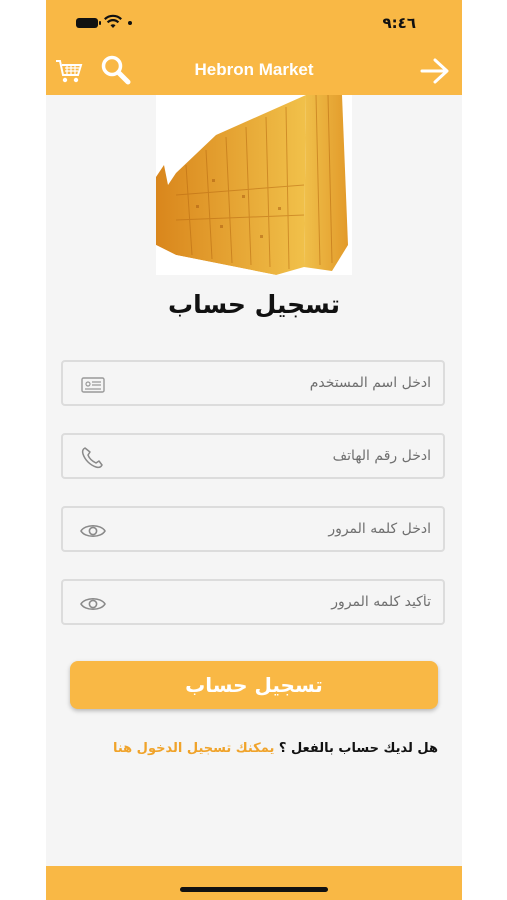 The height and width of the screenshot is (900, 507). Describe the element at coordinates (435, 71) in the screenshot. I see `arrow-right-icon` at that location.